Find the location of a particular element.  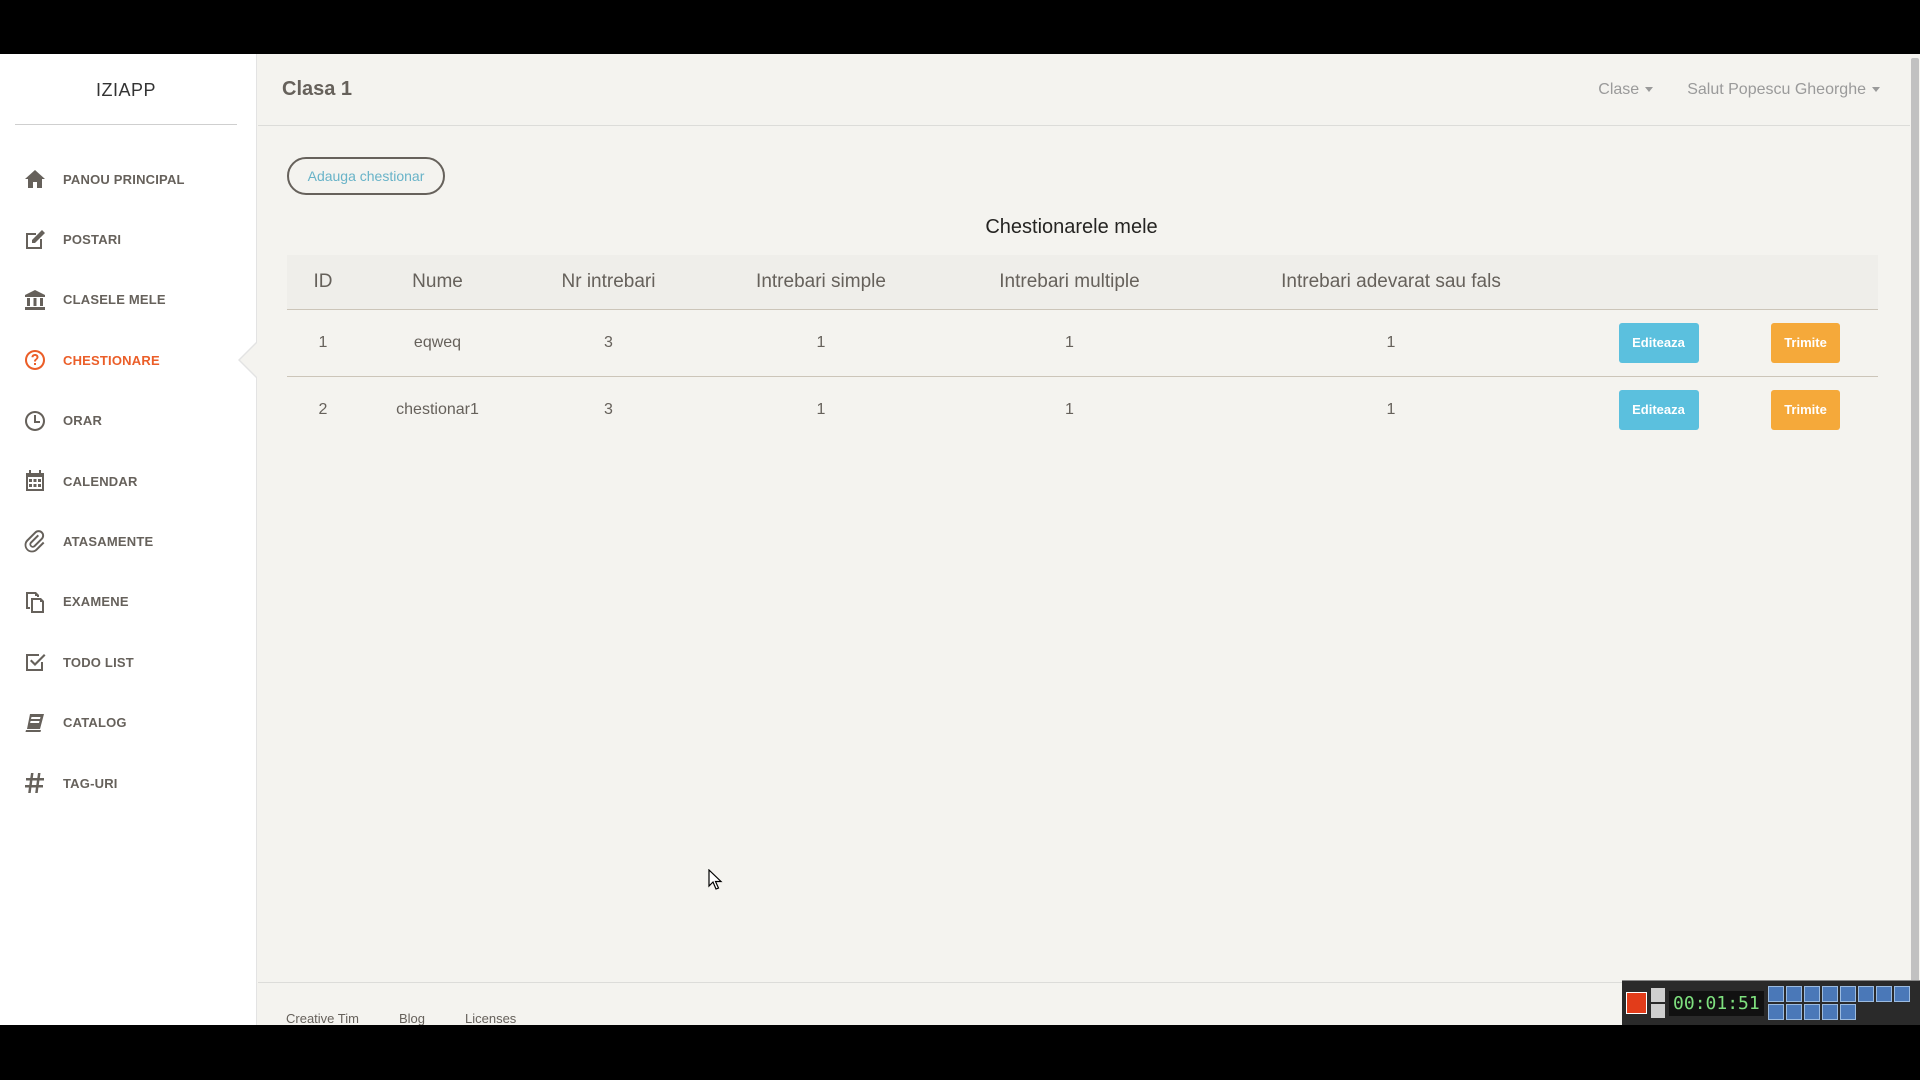

sidebar-item-label: PANOU PRINCIPAL is located at coordinates (124, 179).